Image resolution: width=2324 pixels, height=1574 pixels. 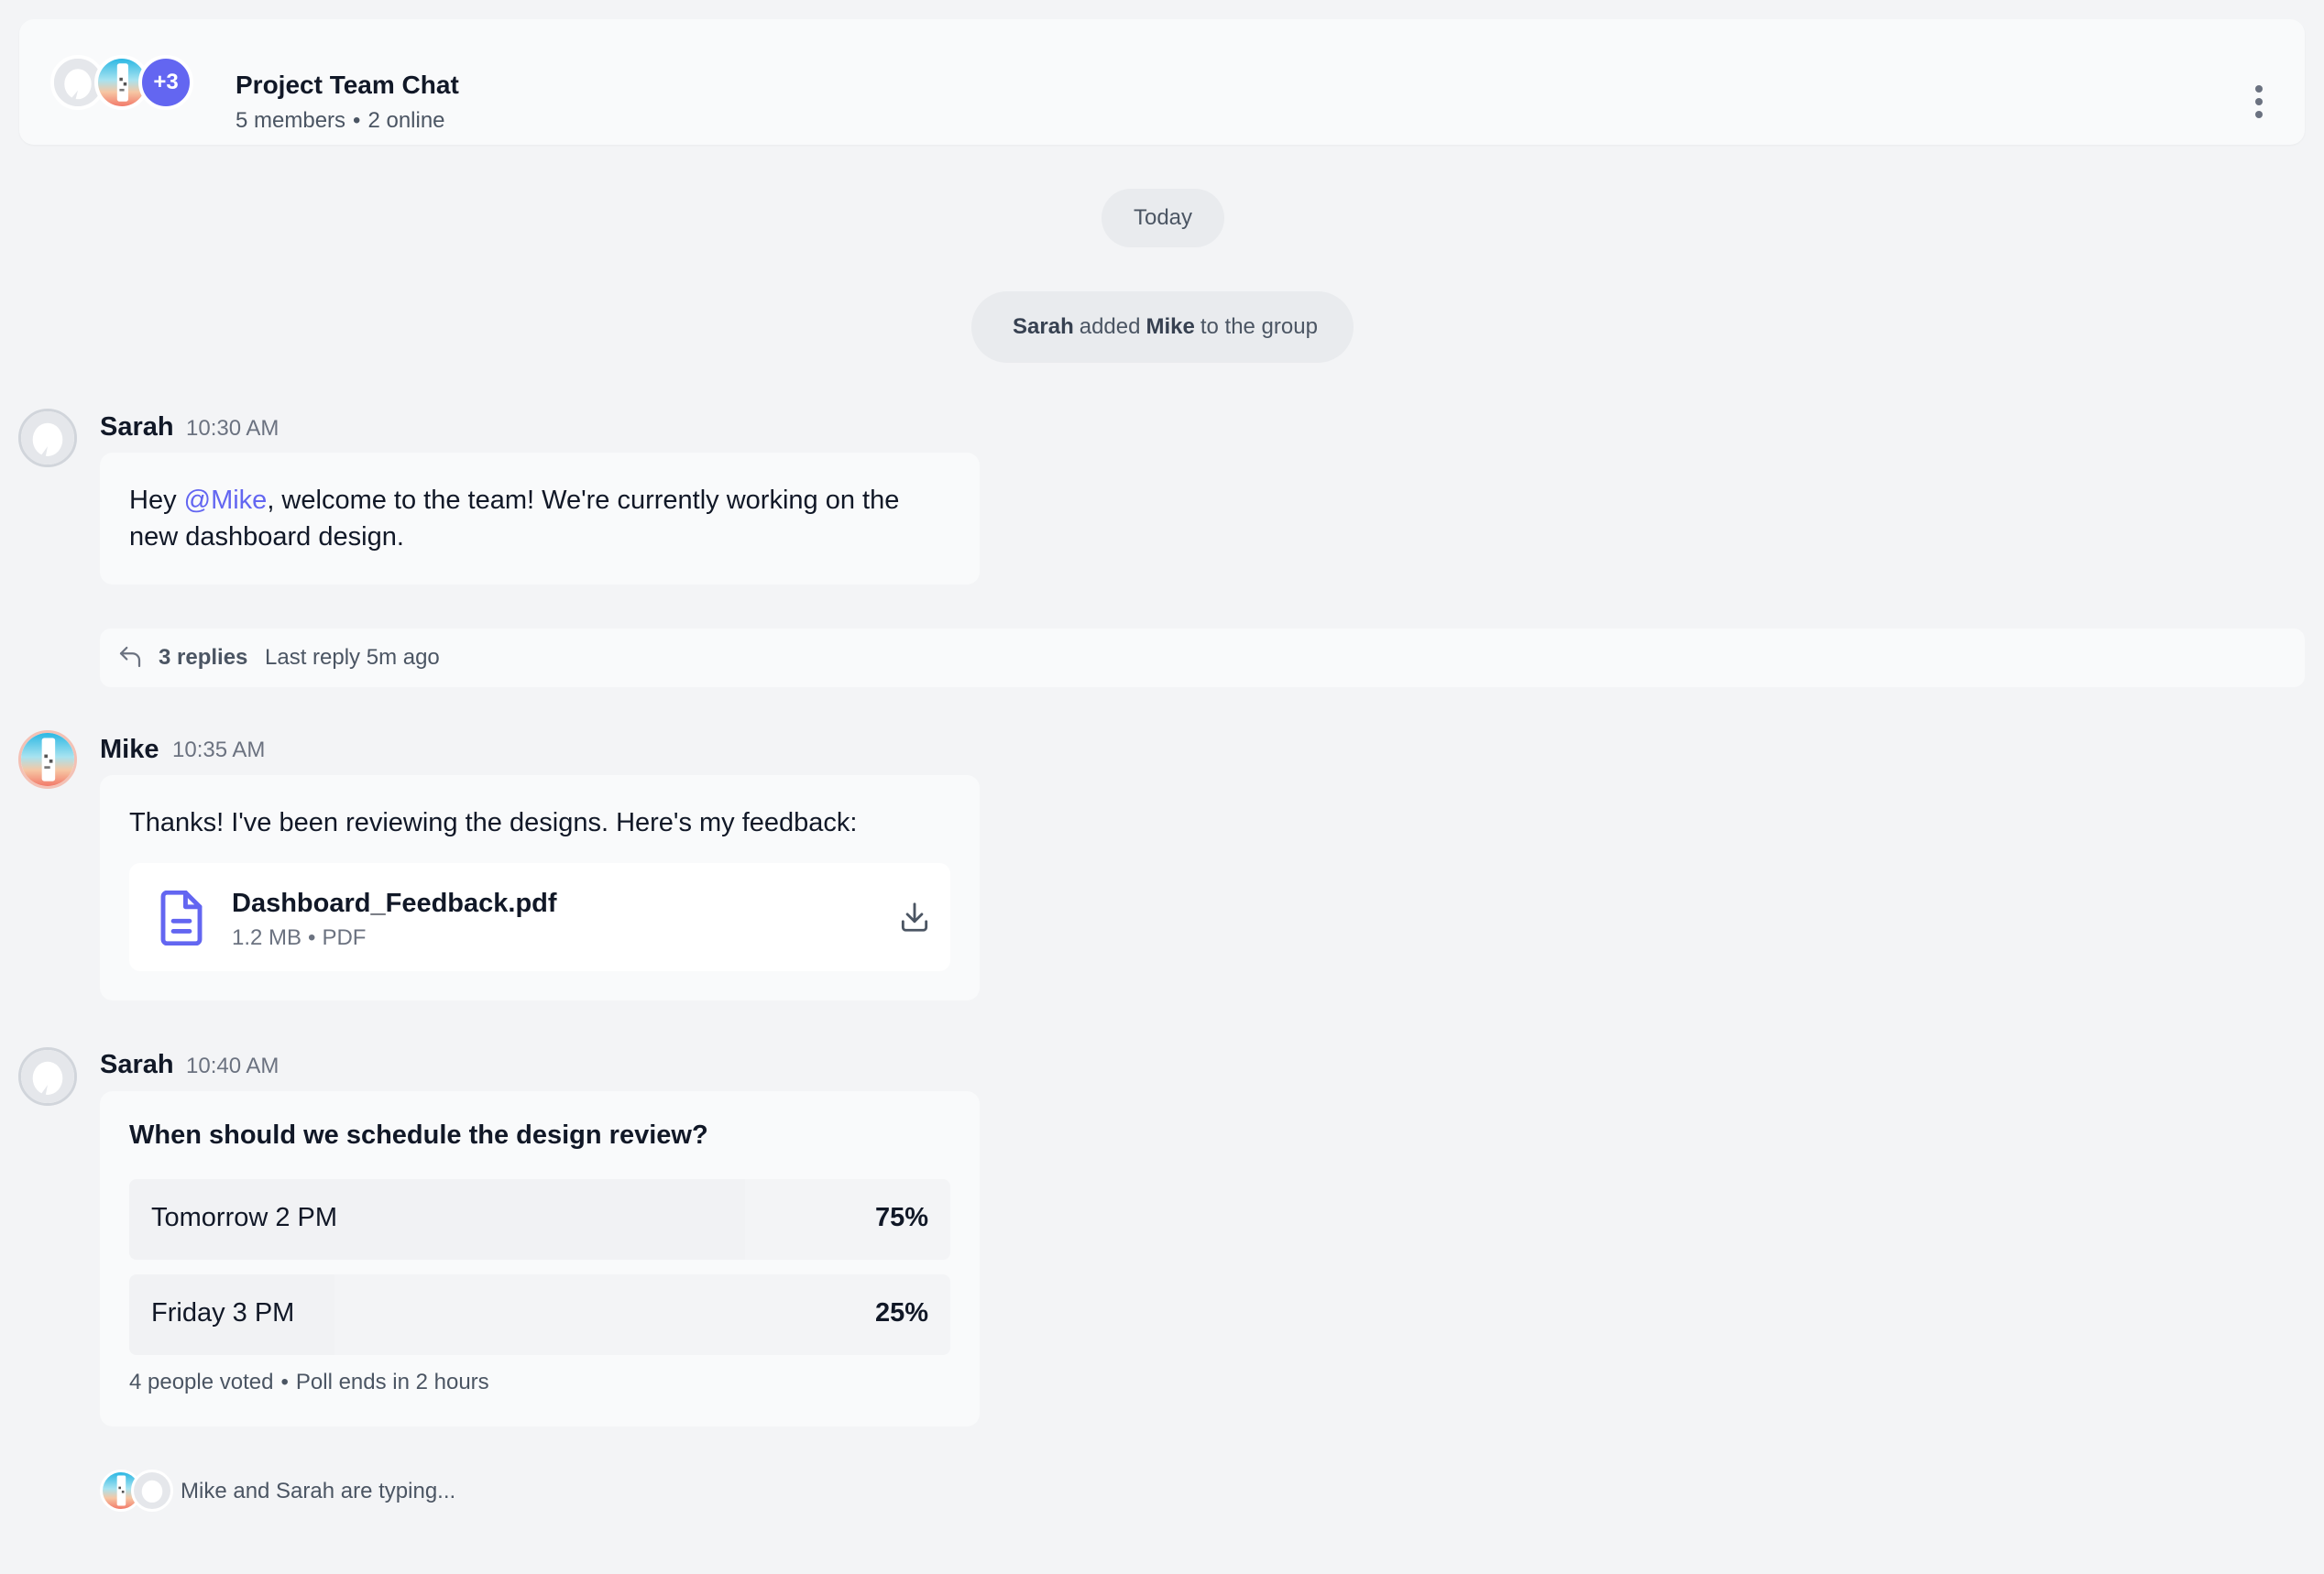 I want to click on reply-count: 3 replies, so click(x=204, y=657).